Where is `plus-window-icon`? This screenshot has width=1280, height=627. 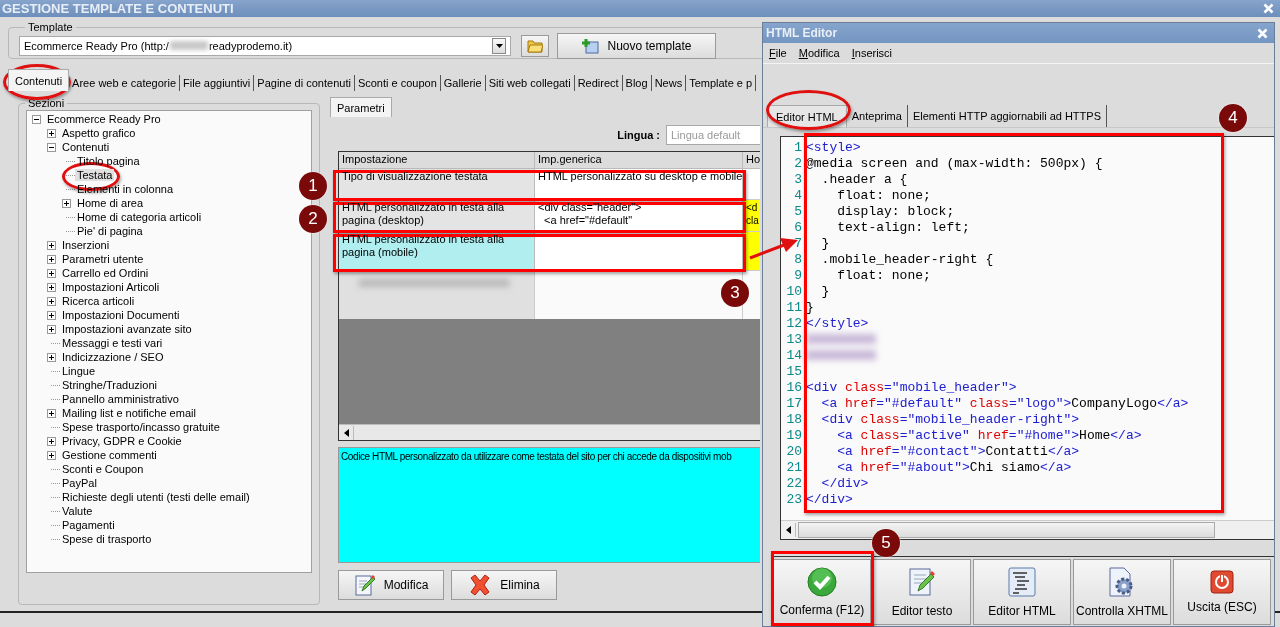 plus-window-icon is located at coordinates (590, 46).